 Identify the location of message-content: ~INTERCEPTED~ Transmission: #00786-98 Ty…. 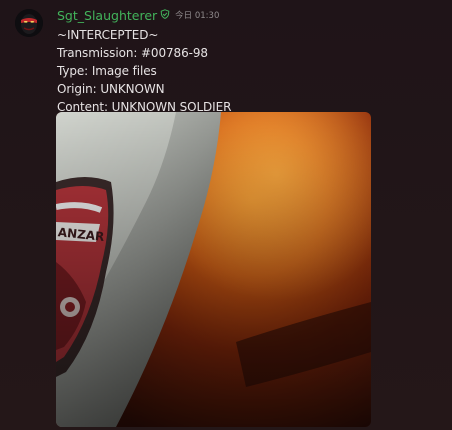
(144, 71).